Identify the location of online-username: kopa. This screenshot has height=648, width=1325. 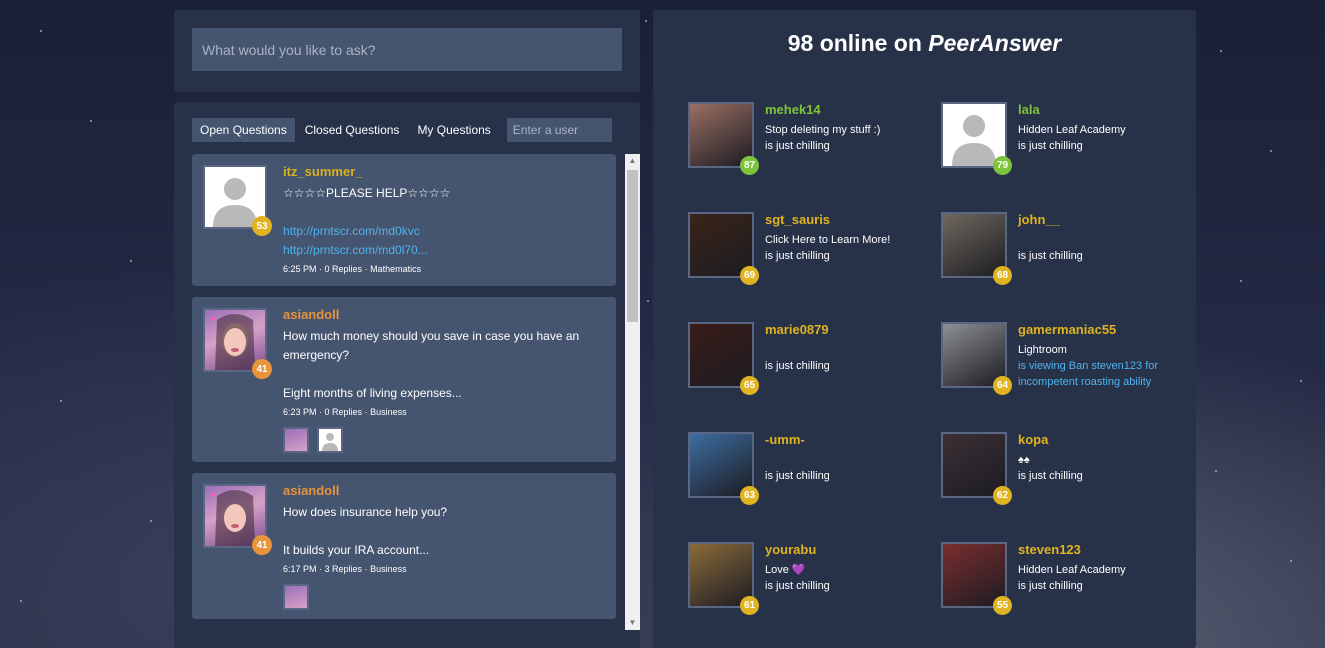
(1105, 442).